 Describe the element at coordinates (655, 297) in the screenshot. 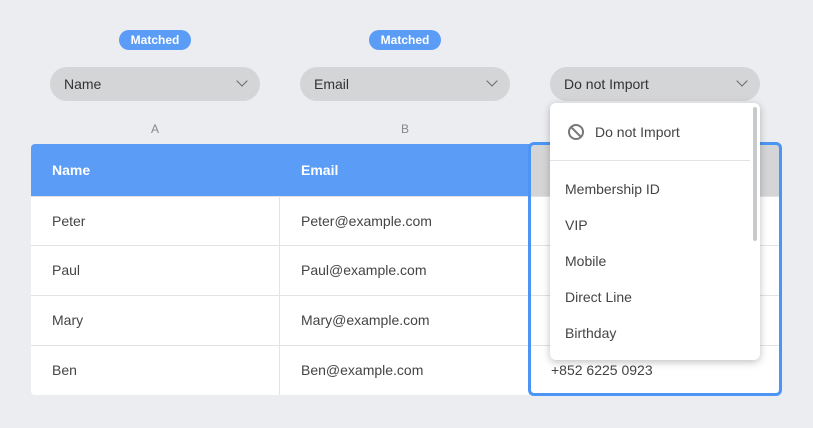

I see `dropdown-option-direct-line: Direct Line` at that location.